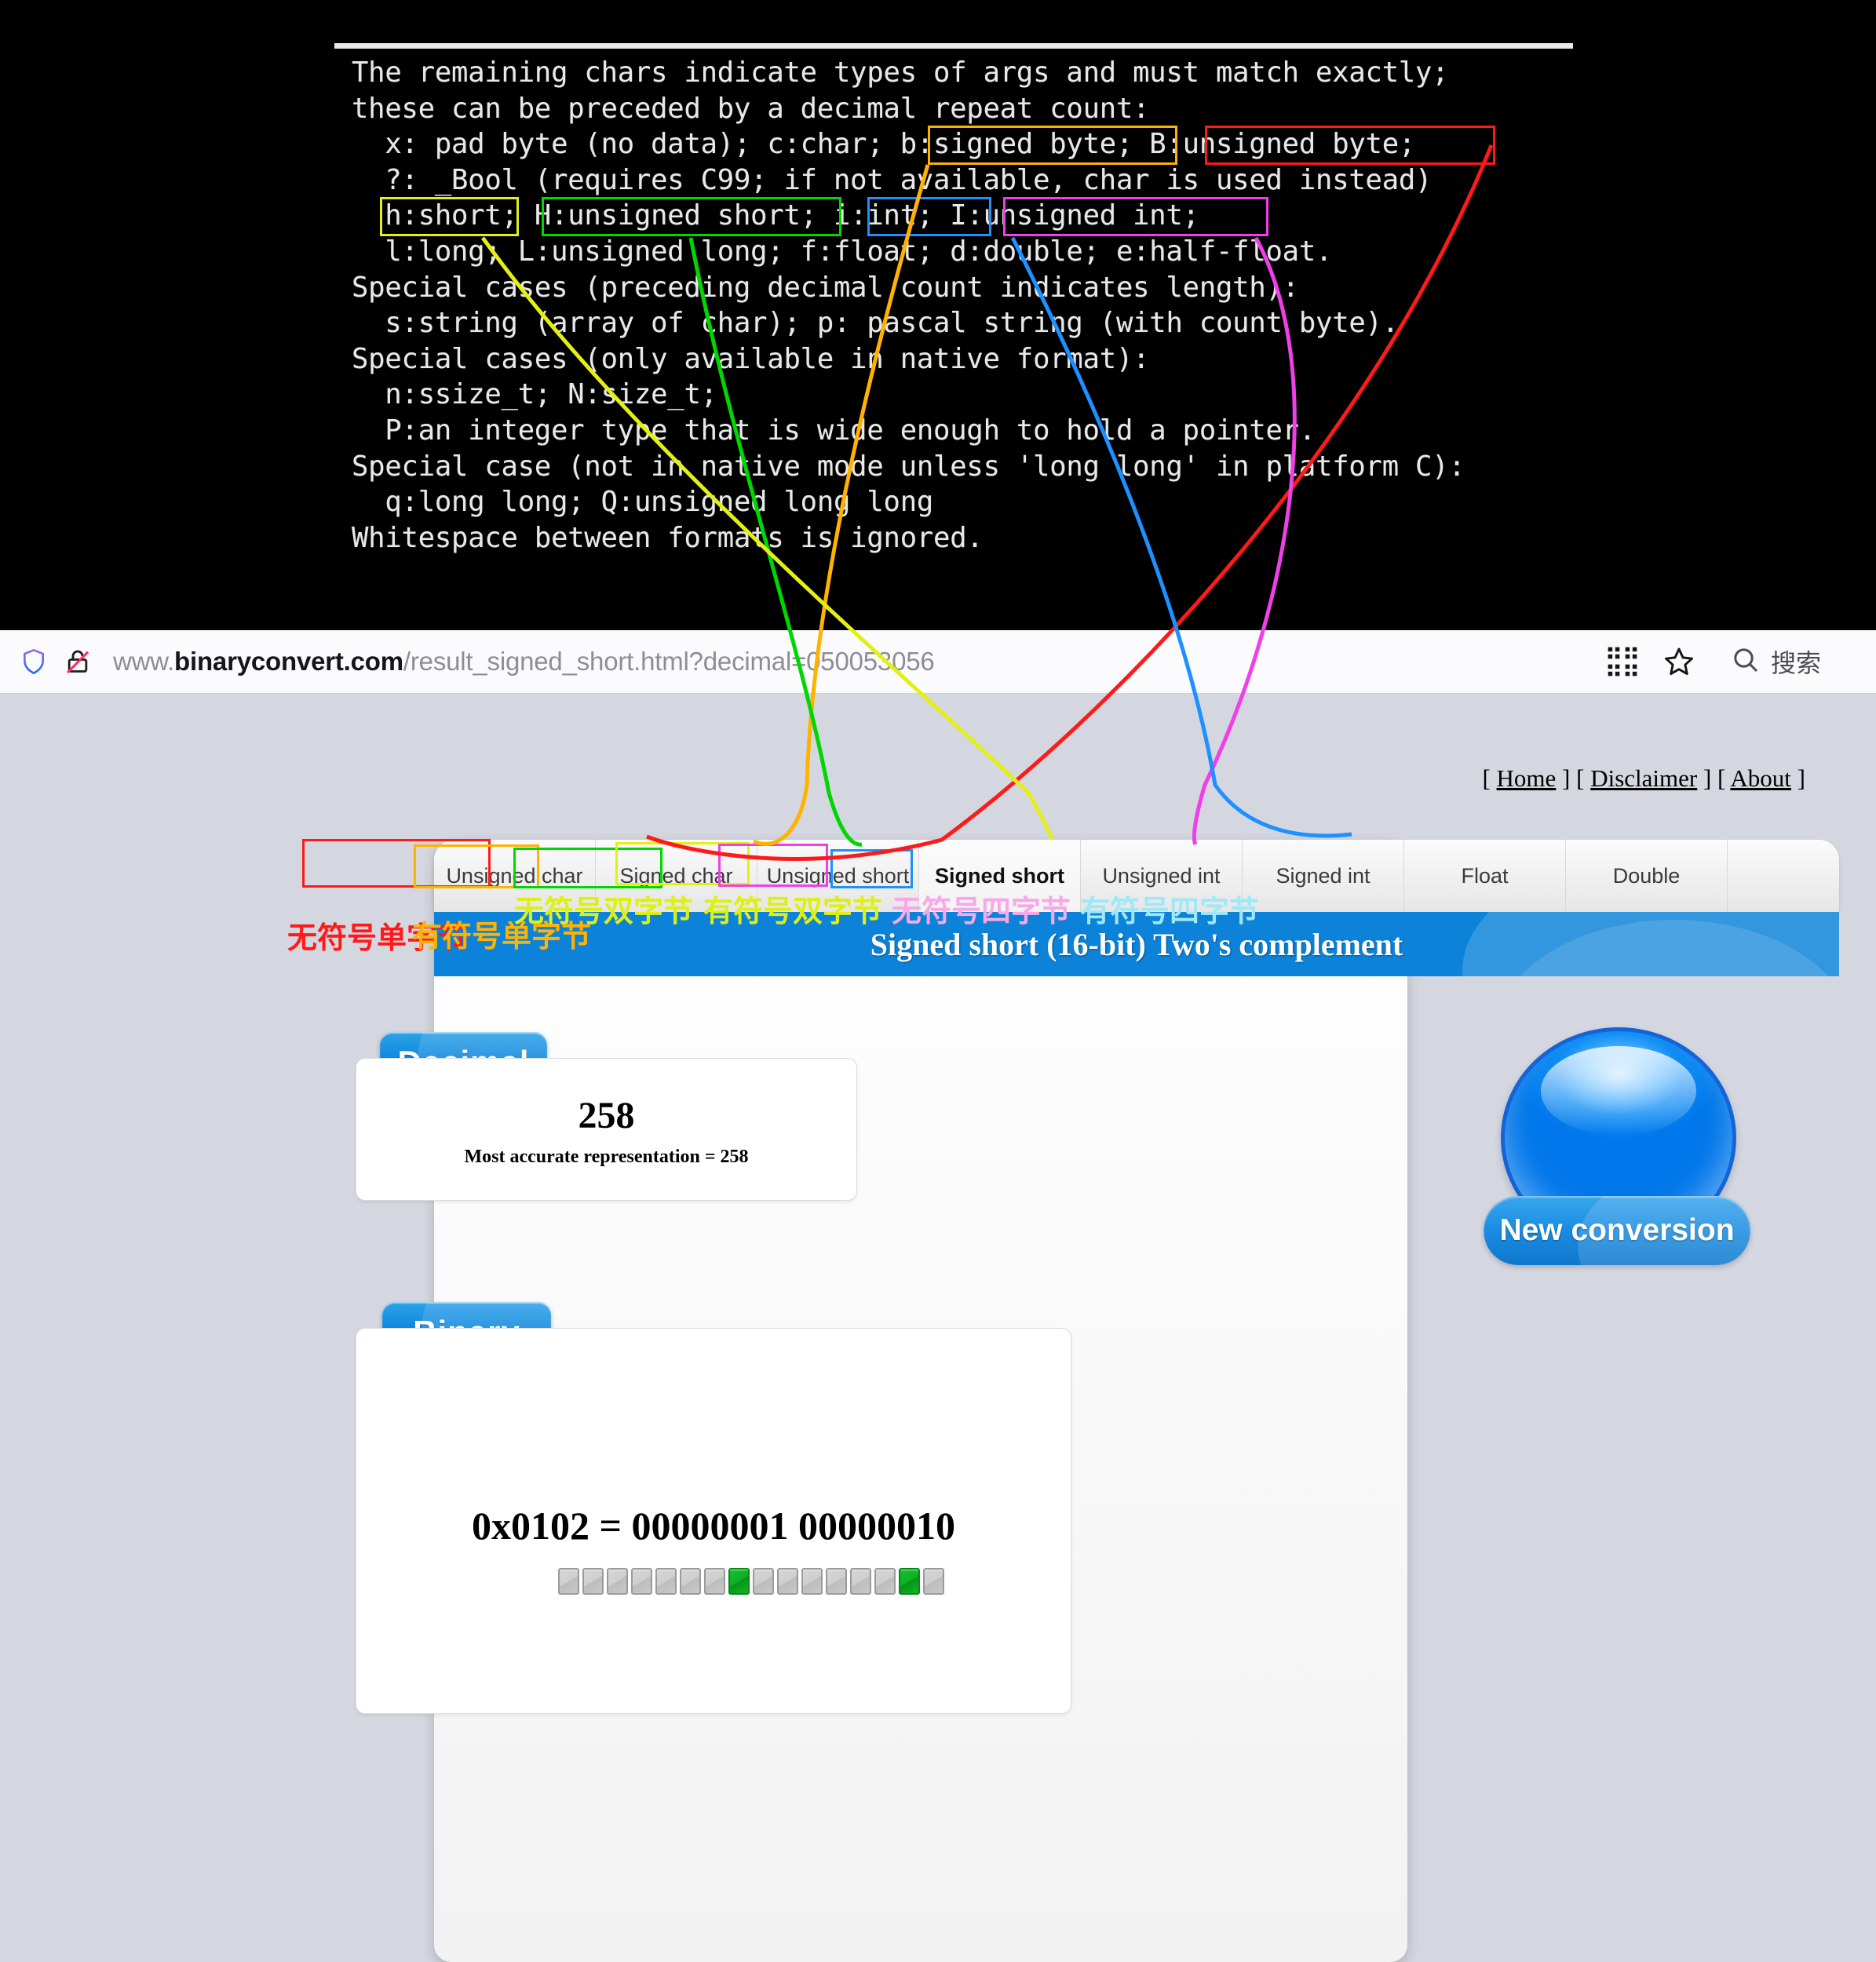 Image resolution: width=1876 pixels, height=1962 pixels. Describe the element at coordinates (1679, 662) in the screenshot. I see `bookmark-star-icon` at that location.